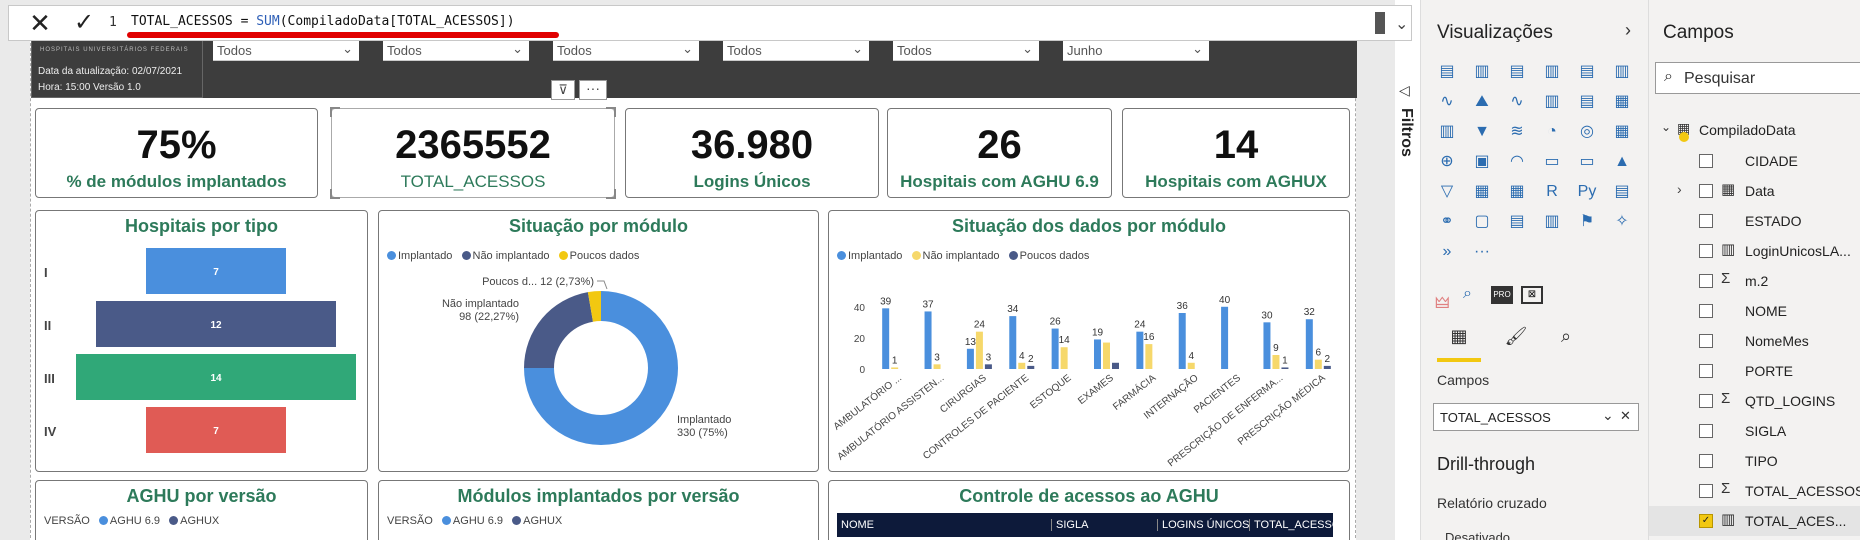 The height and width of the screenshot is (540, 1860). Describe the element at coordinates (1482, 162) in the screenshot. I see `visual-type-icon: ▣` at that location.